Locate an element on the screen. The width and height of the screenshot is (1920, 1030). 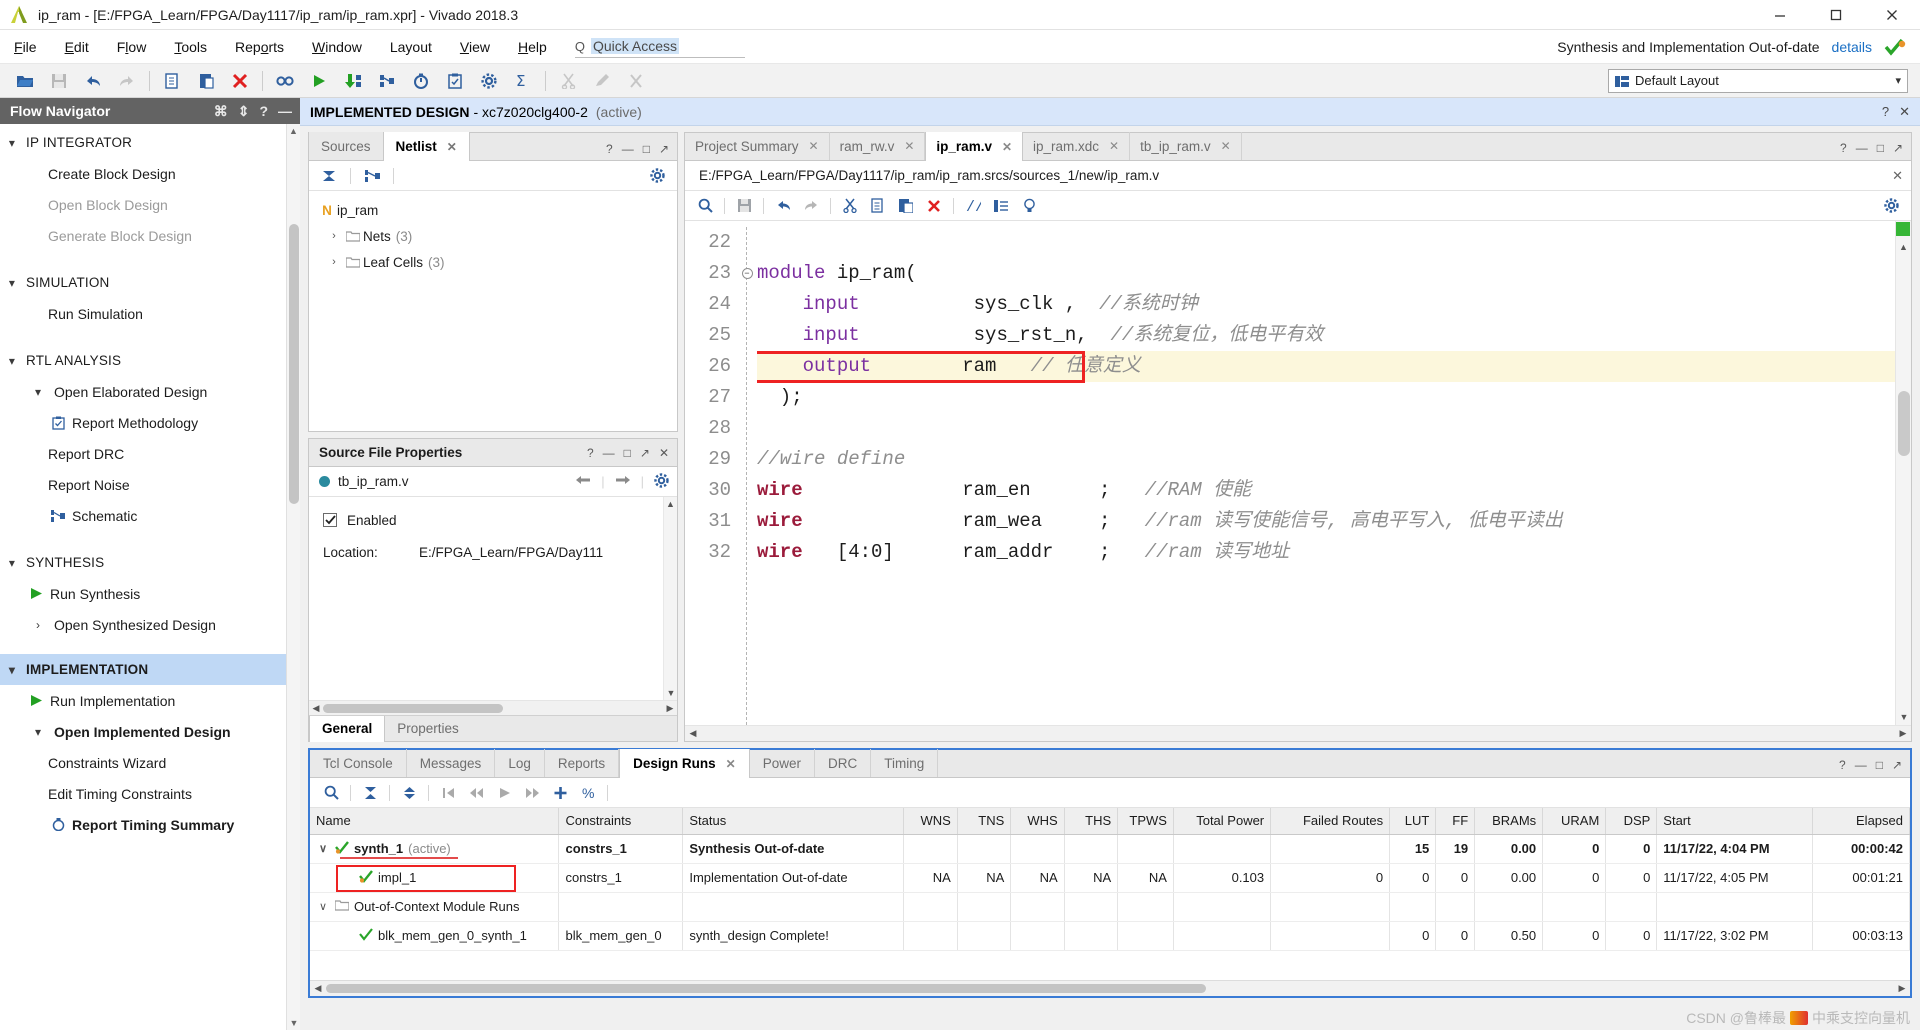
prev-icon is located at coordinates (476, 793).